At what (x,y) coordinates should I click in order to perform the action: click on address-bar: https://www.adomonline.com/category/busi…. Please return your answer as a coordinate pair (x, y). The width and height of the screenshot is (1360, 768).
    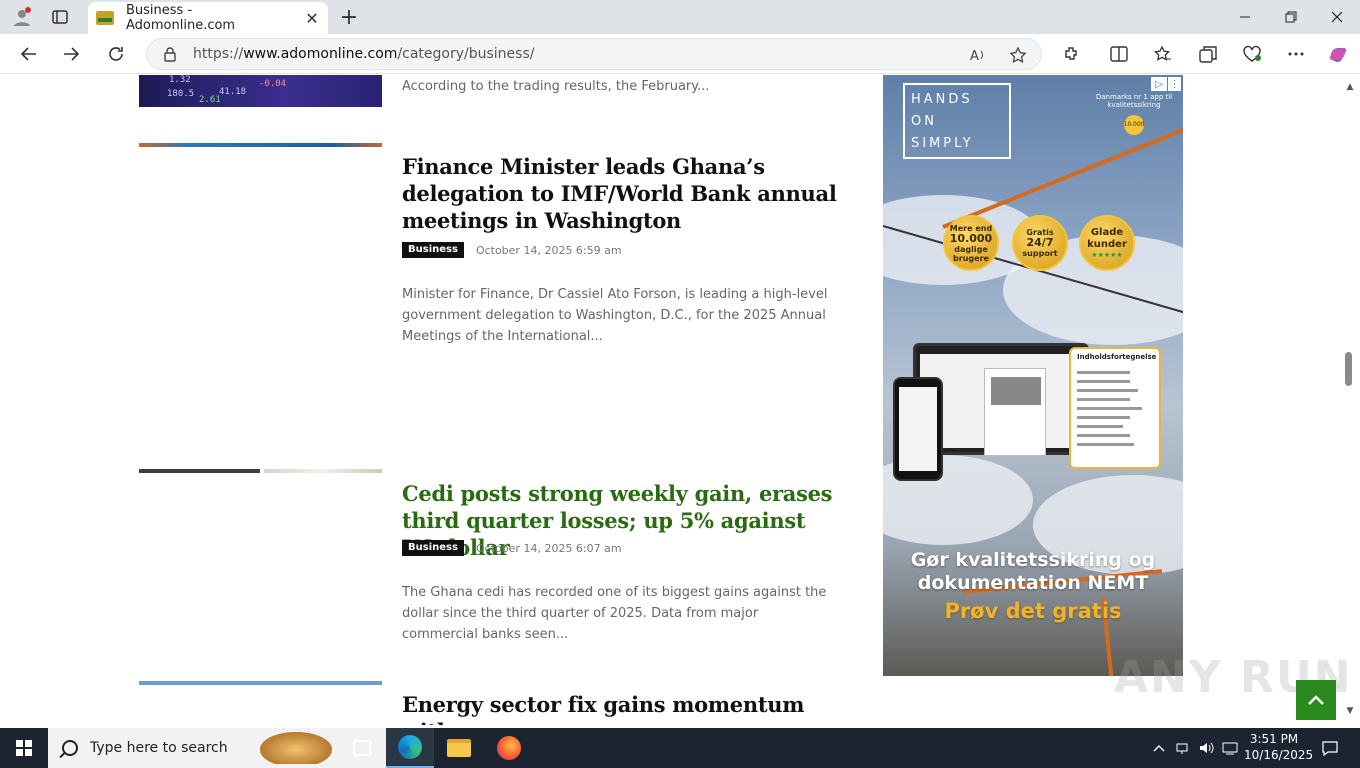
    Looking at the image, I should click on (594, 54).